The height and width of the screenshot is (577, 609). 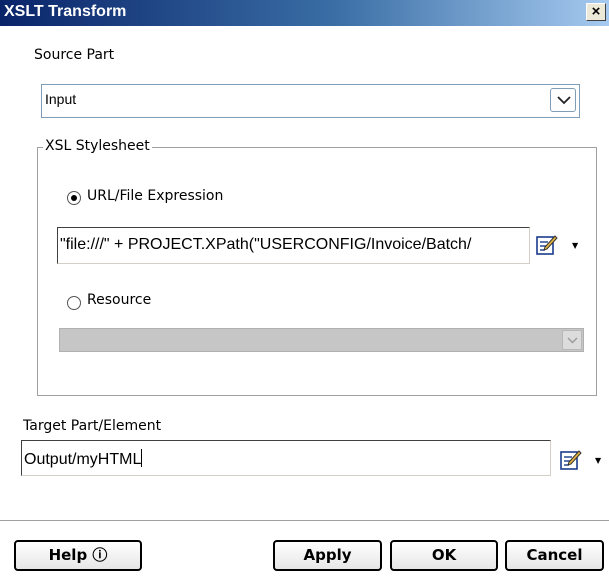 What do you see at coordinates (554, 555) in the screenshot?
I see `cancel-button: Cancel` at bounding box center [554, 555].